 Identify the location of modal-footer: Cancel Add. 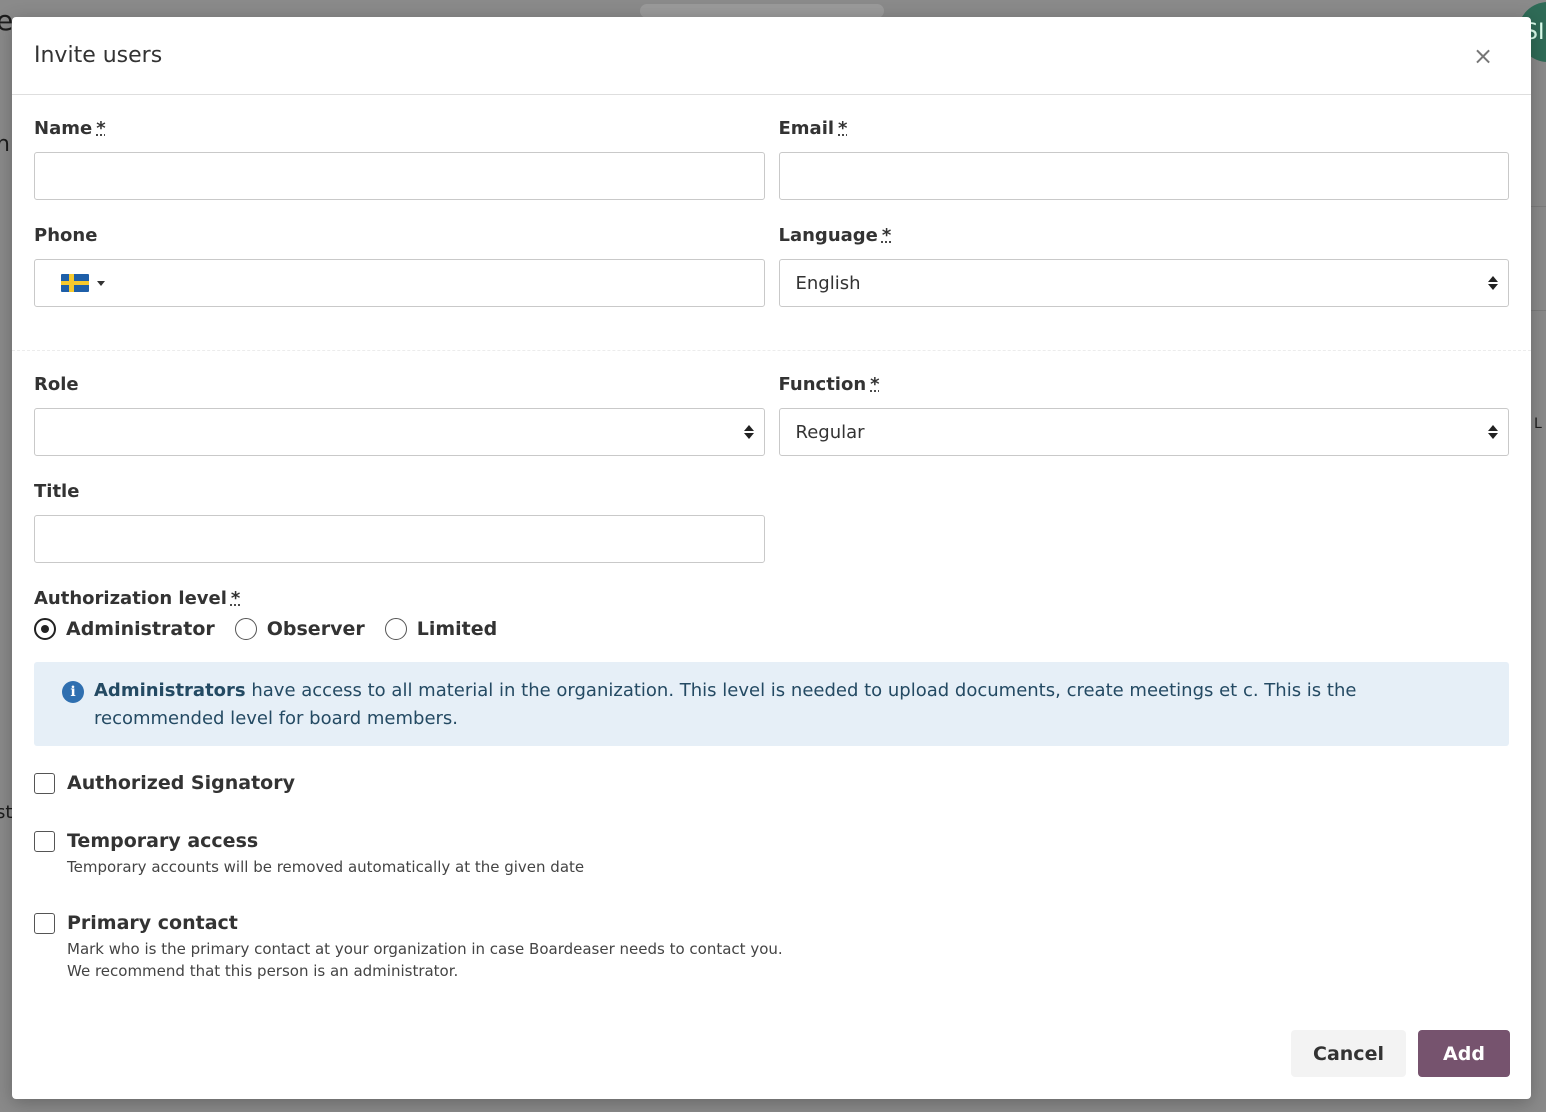
(1400, 1053).